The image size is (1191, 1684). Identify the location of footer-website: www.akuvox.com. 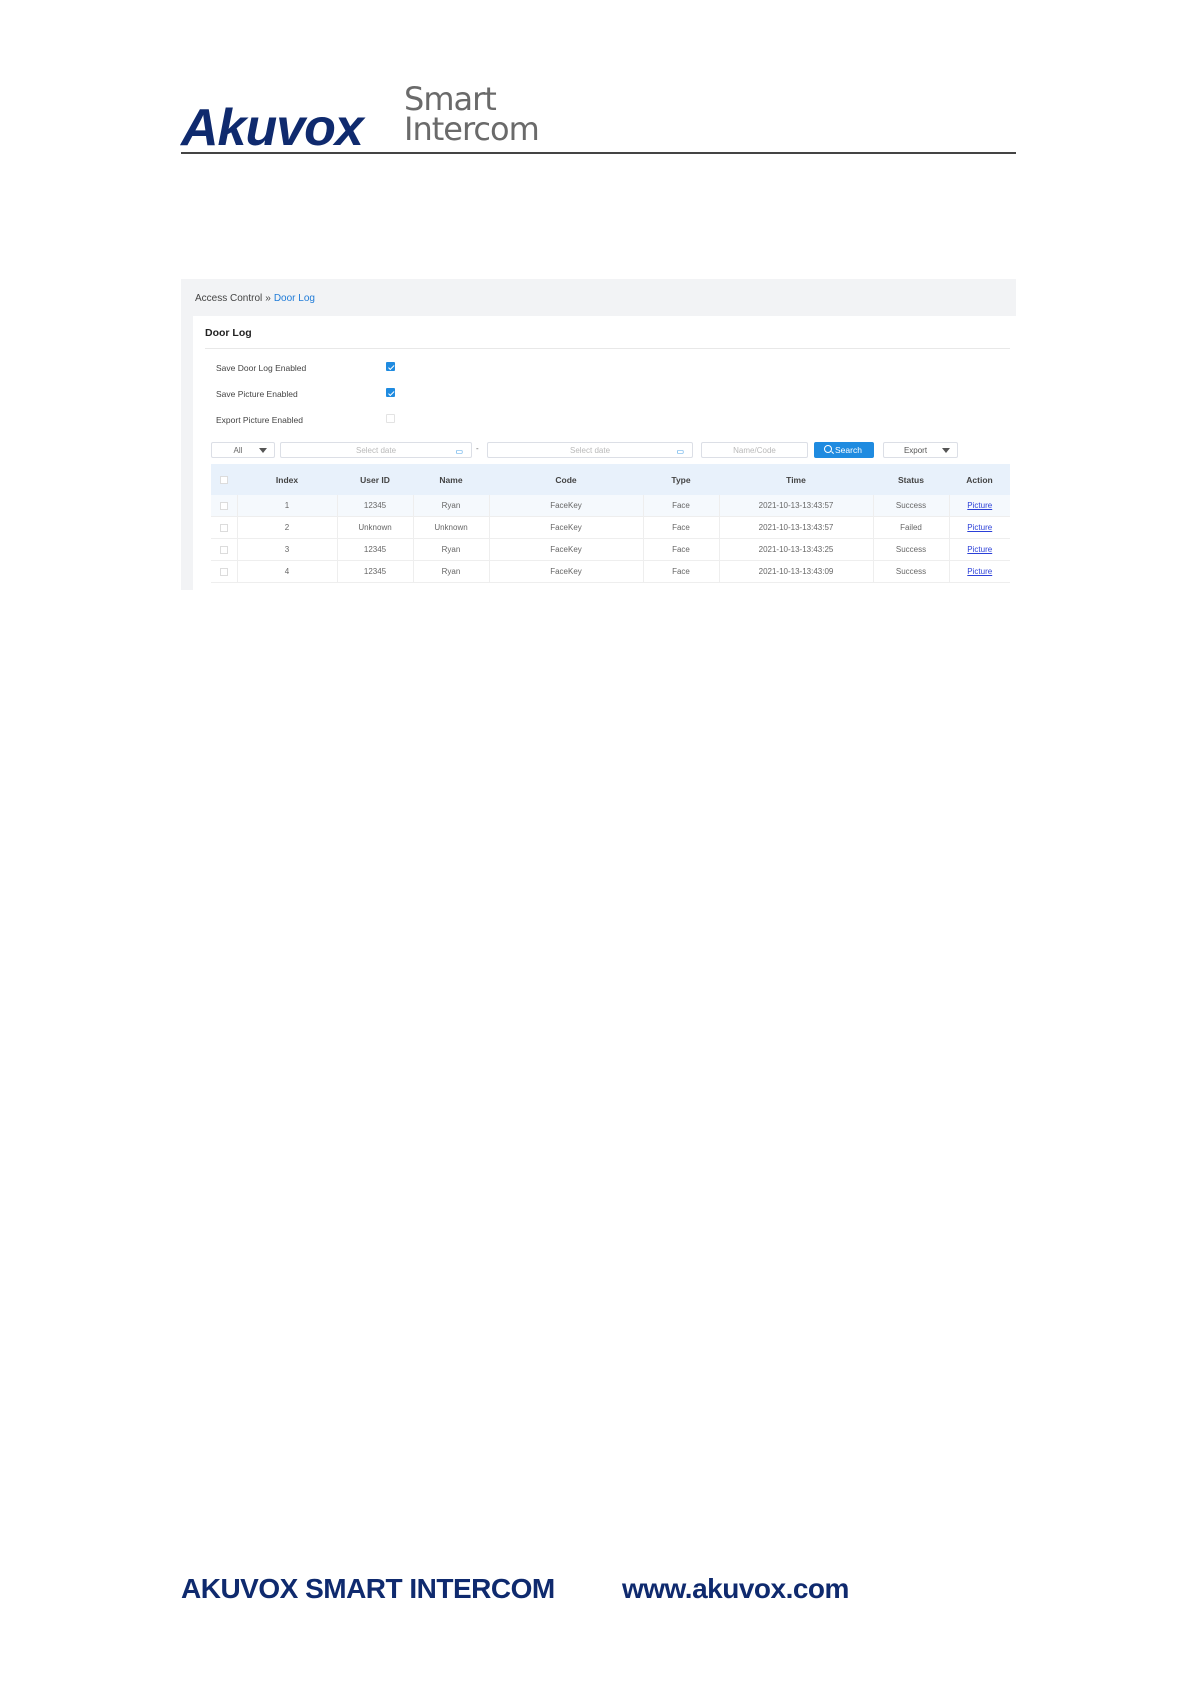
(735, 1589).